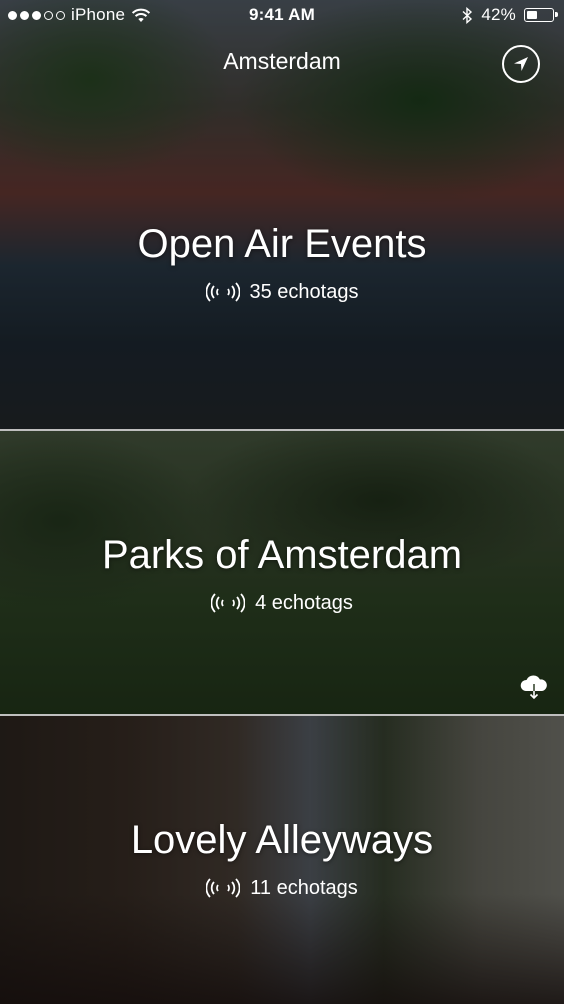 This screenshot has width=564, height=1004. I want to click on card-content: Open Air Events 35 echotags, so click(282, 262).